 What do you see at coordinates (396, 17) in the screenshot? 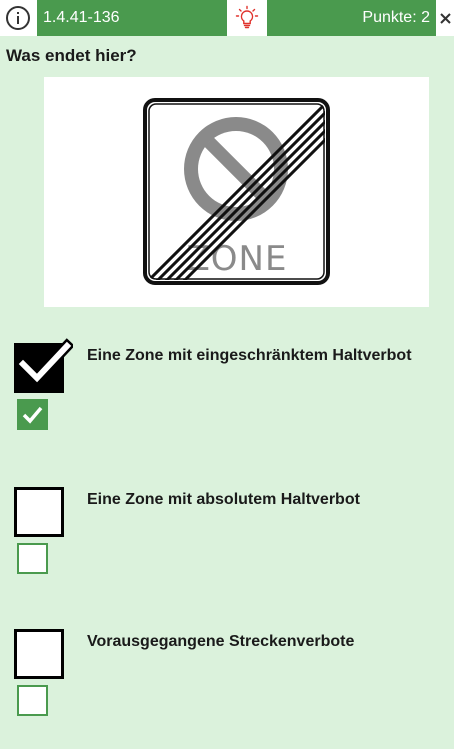
I see `points-label: Punkte: 2` at bounding box center [396, 17].